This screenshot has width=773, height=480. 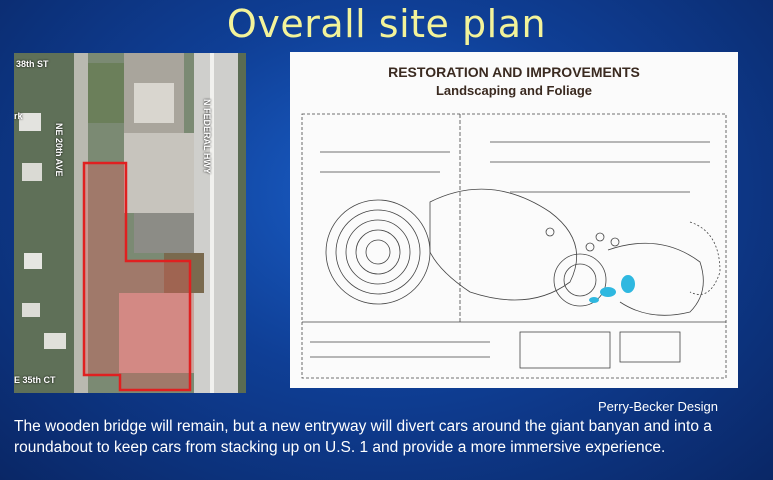 I want to click on street-label-35th: E 35th CT, so click(x=35, y=380).